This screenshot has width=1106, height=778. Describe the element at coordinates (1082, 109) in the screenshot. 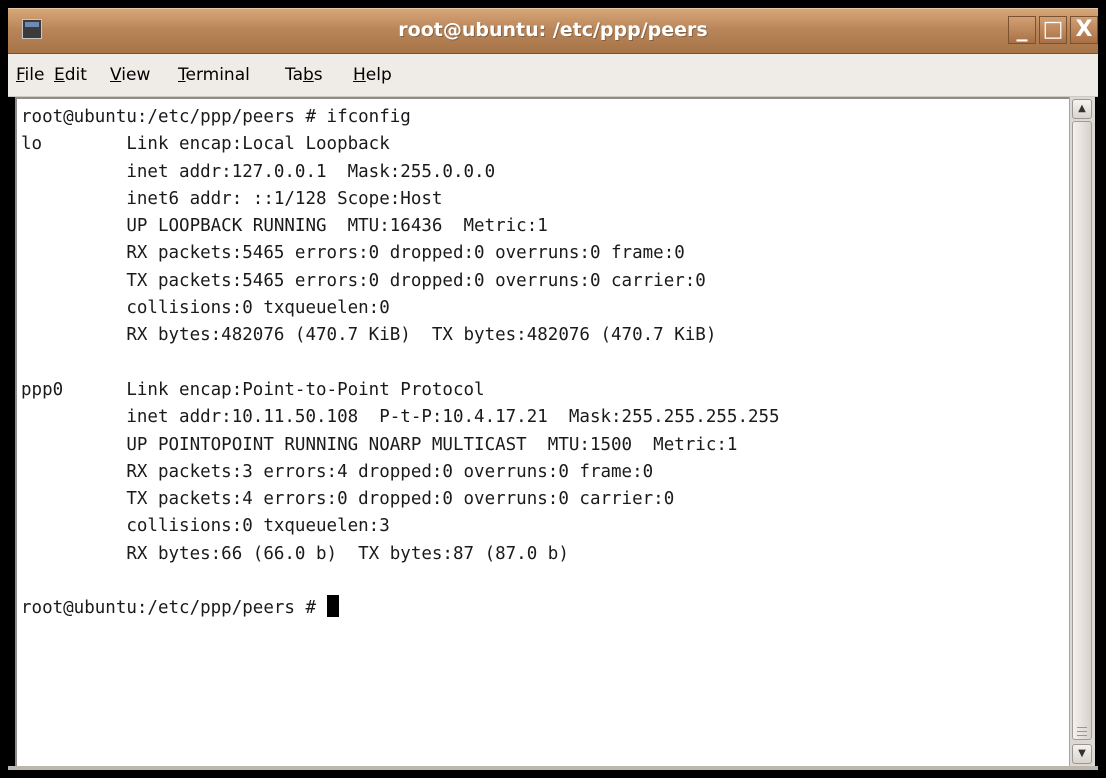

I see `arrow-up-icon: ▲` at that location.